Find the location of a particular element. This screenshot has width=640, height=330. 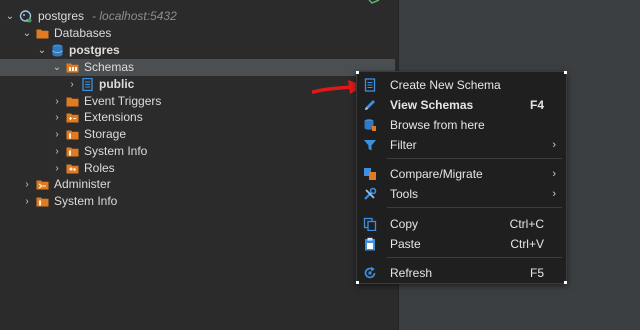

menu-label: Compare/Migrate is located at coordinates (436, 174).